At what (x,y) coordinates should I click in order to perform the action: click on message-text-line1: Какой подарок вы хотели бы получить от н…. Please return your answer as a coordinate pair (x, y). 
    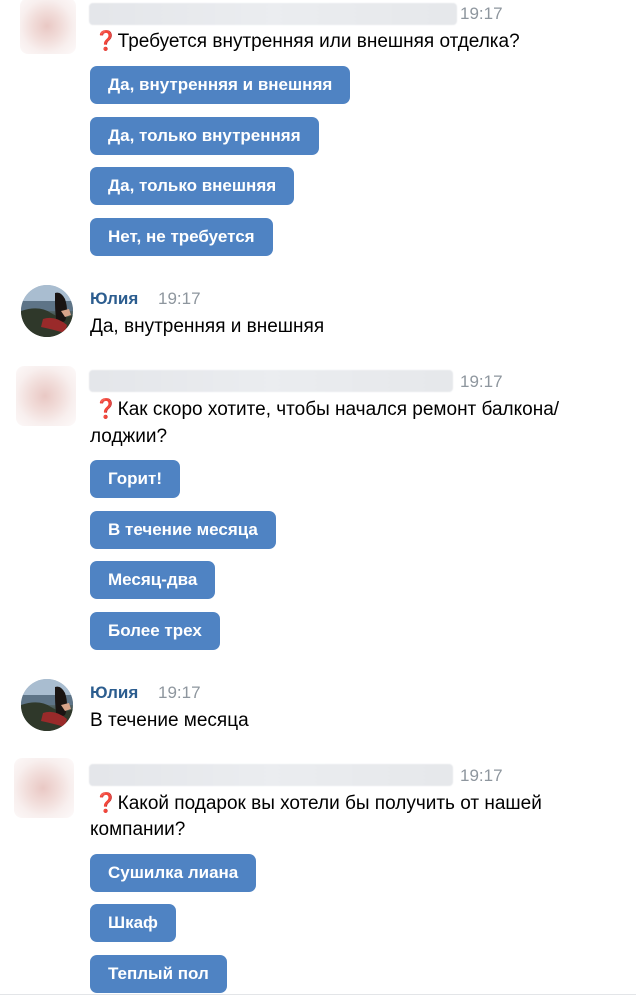
    Looking at the image, I should click on (329, 803).